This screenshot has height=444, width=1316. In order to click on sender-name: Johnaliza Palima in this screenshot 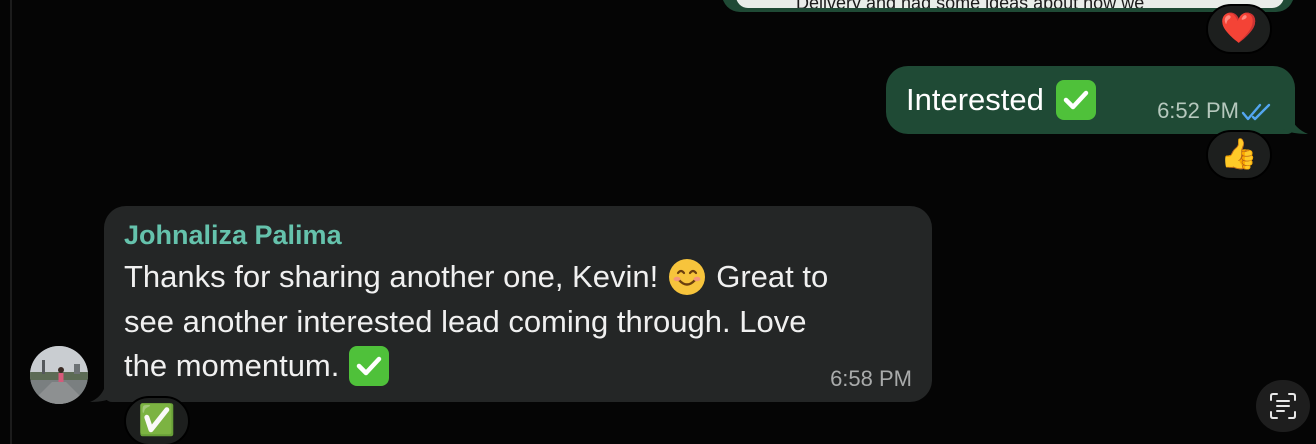, I will do `click(233, 235)`.